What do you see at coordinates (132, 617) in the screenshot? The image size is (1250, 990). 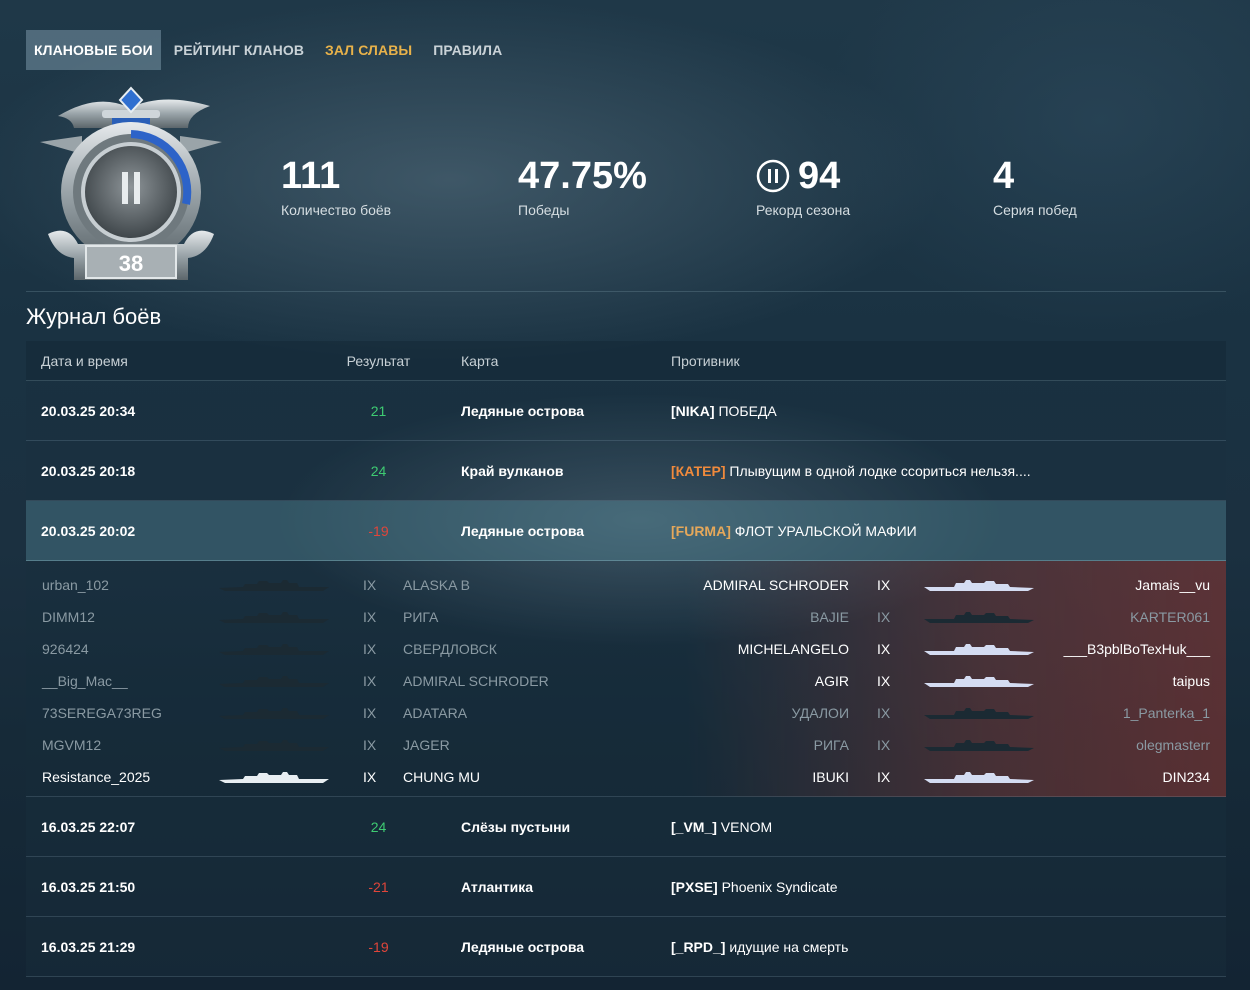 I see `player-name: DIMM12` at bounding box center [132, 617].